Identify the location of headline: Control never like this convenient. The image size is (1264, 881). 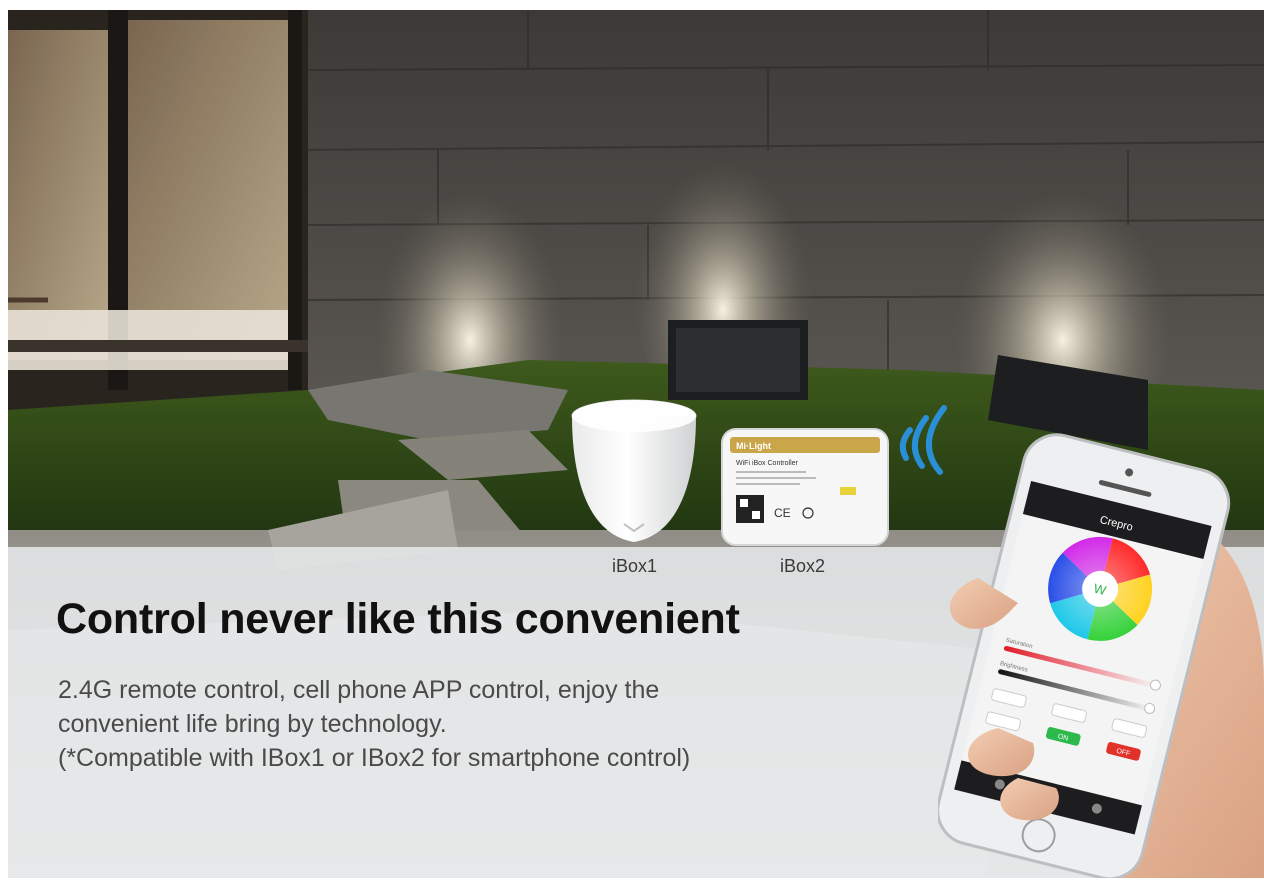
(398, 619).